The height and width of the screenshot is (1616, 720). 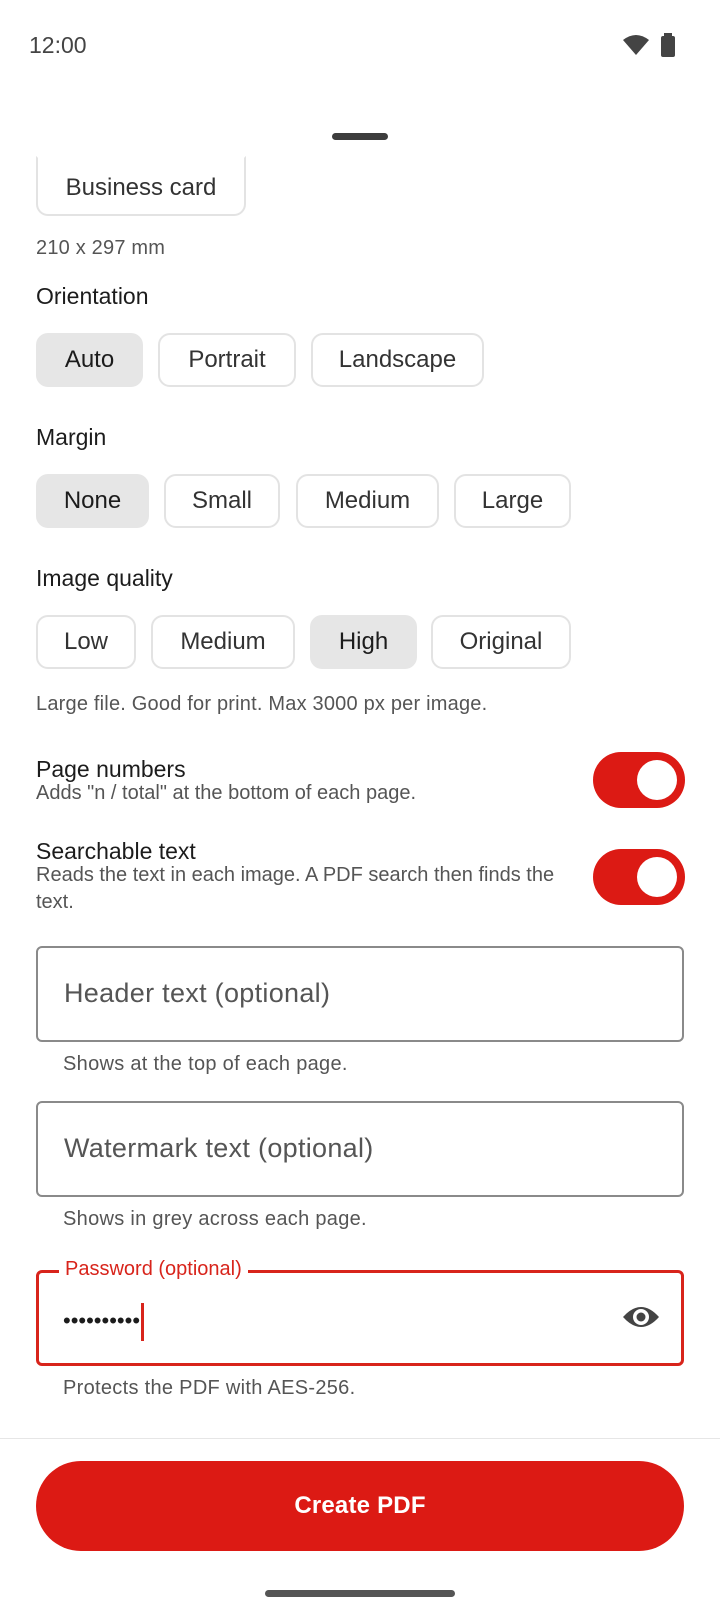 I want to click on chip-label: Small, so click(x=221, y=500).